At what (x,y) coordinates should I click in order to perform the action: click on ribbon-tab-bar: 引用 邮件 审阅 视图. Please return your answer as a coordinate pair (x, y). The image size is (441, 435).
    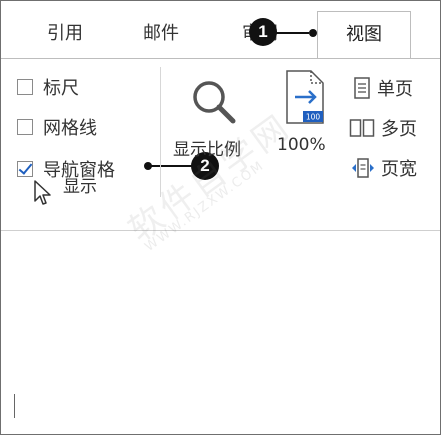
    Looking at the image, I should click on (220, 29).